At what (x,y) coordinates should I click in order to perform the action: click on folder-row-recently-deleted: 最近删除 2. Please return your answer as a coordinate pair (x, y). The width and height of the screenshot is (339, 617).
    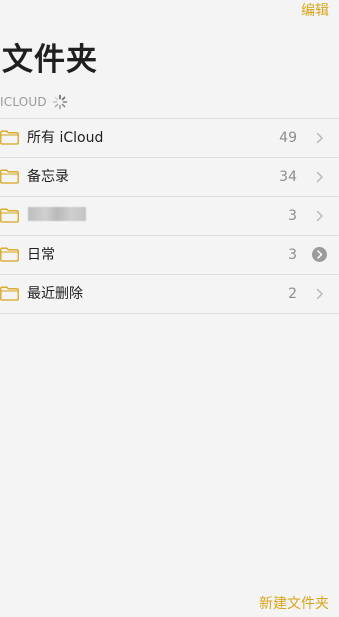
    Looking at the image, I should click on (169, 294).